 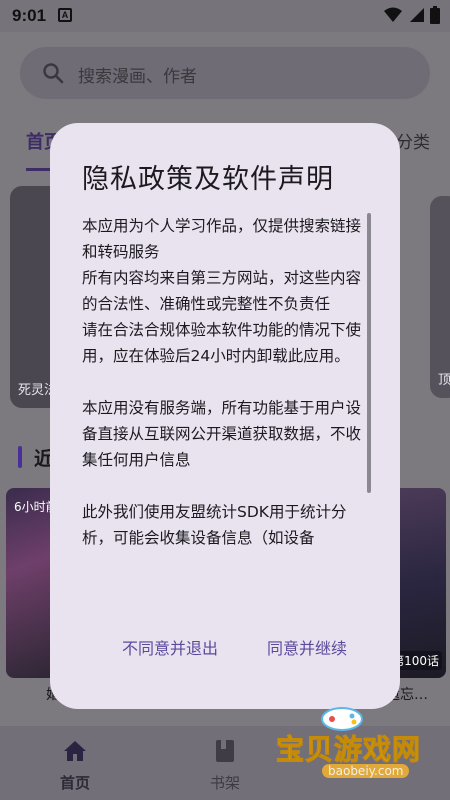 I want to click on wifi-icon, so click(x=393, y=14).